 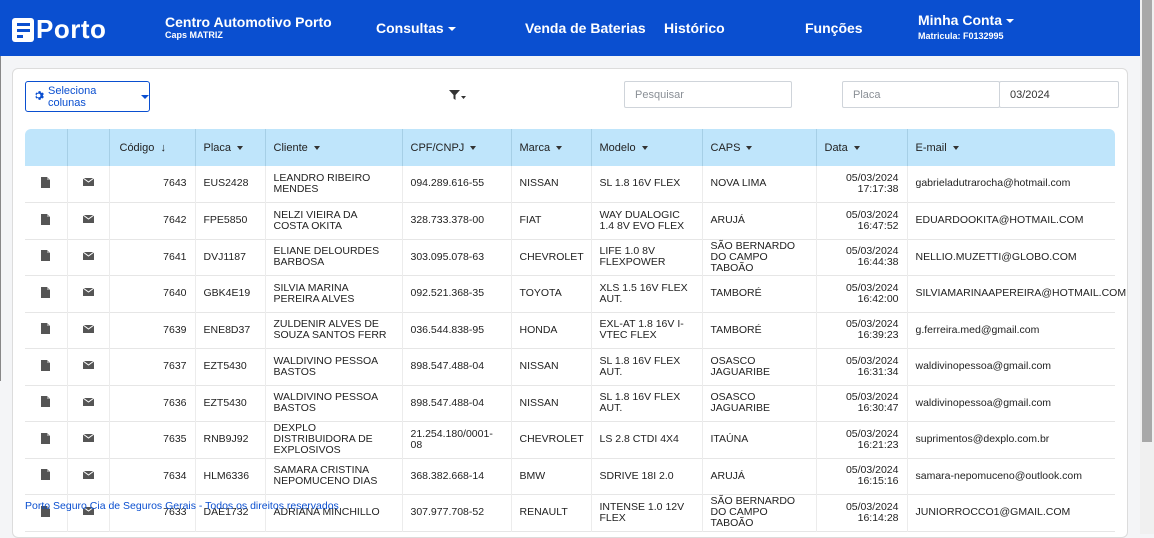 I want to click on cell-placa: FPE5850, so click(x=230, y=220).